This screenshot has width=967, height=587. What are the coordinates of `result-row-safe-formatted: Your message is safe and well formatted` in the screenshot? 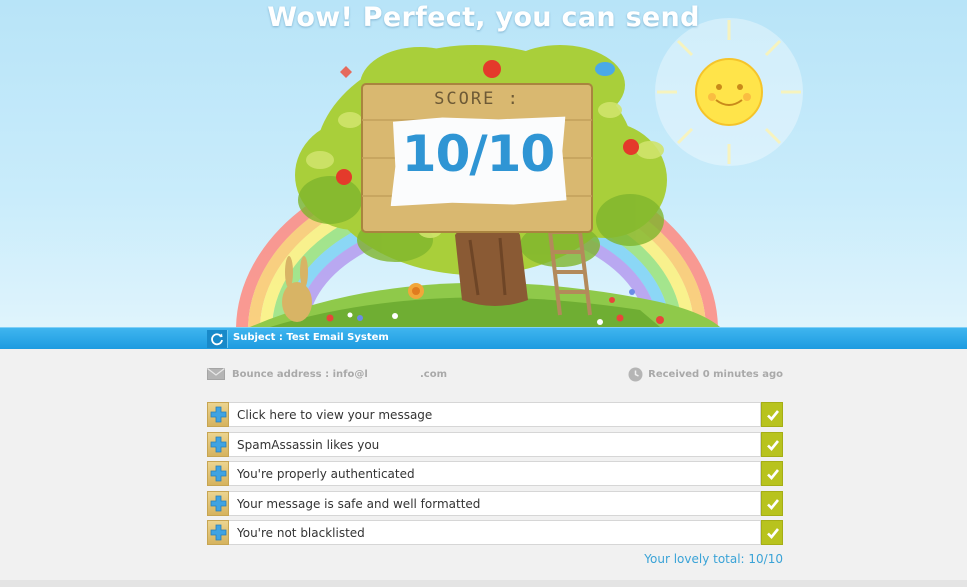 It's located at (495, 503).